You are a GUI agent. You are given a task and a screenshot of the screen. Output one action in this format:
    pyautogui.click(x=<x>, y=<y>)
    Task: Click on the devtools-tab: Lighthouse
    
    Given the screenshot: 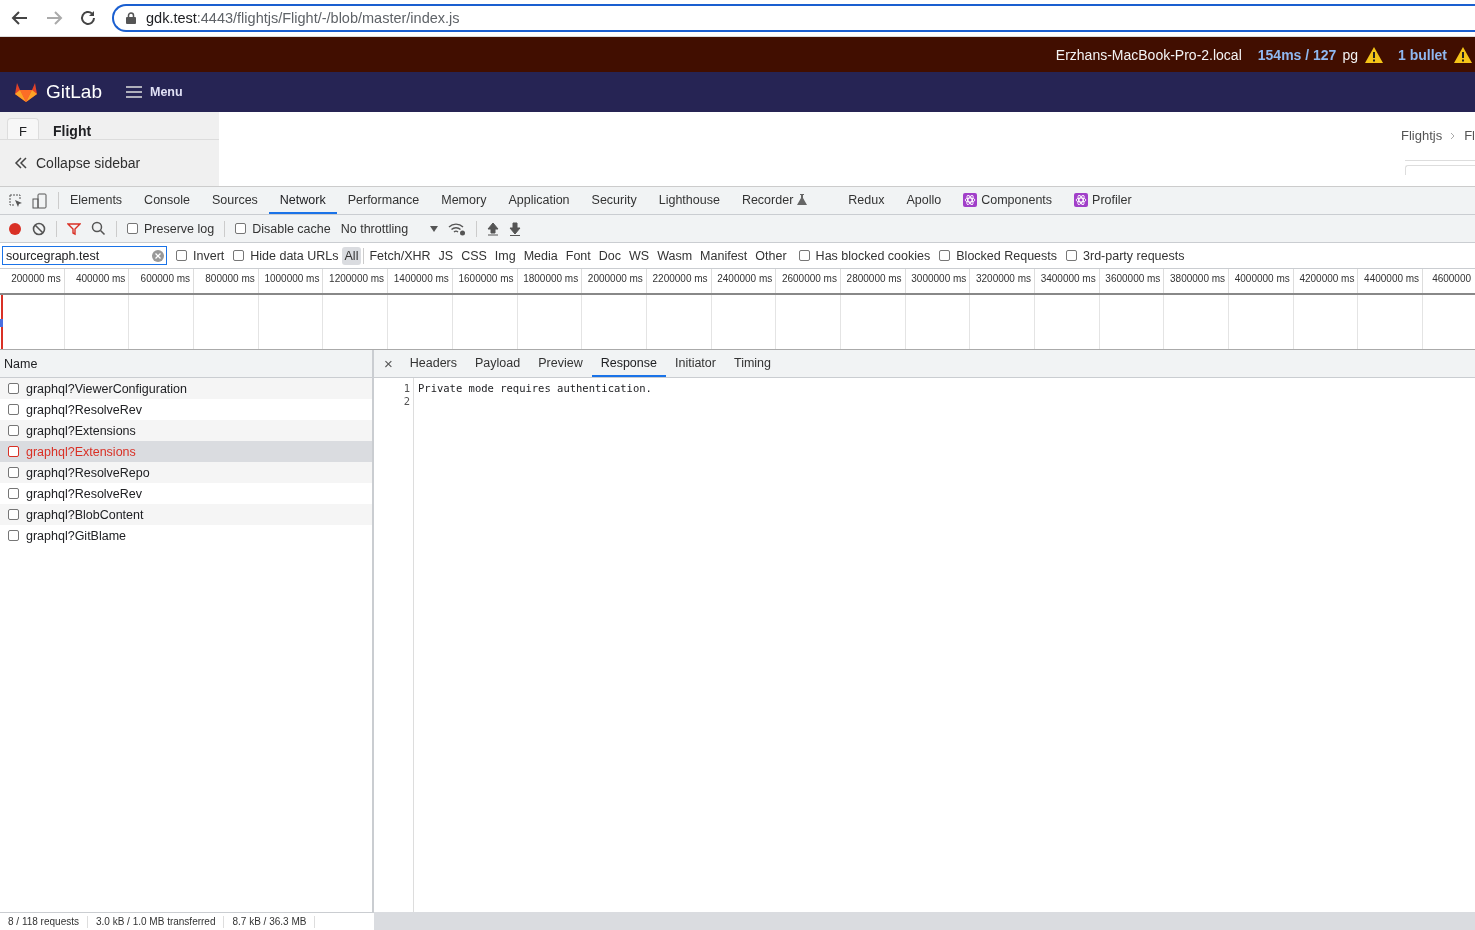 What is the action you would take?
    pyautogui.click(x=689, y=200)
    